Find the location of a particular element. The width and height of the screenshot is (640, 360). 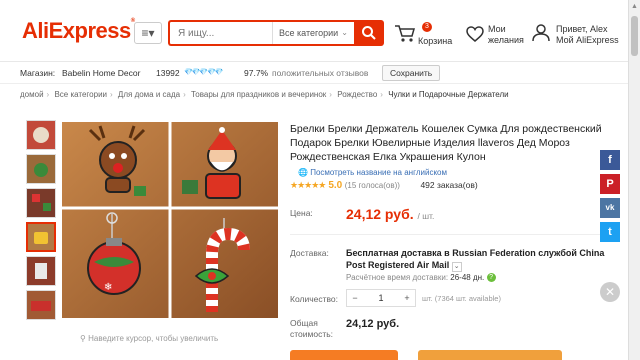

section-divider is located at coordinates (448, 234).